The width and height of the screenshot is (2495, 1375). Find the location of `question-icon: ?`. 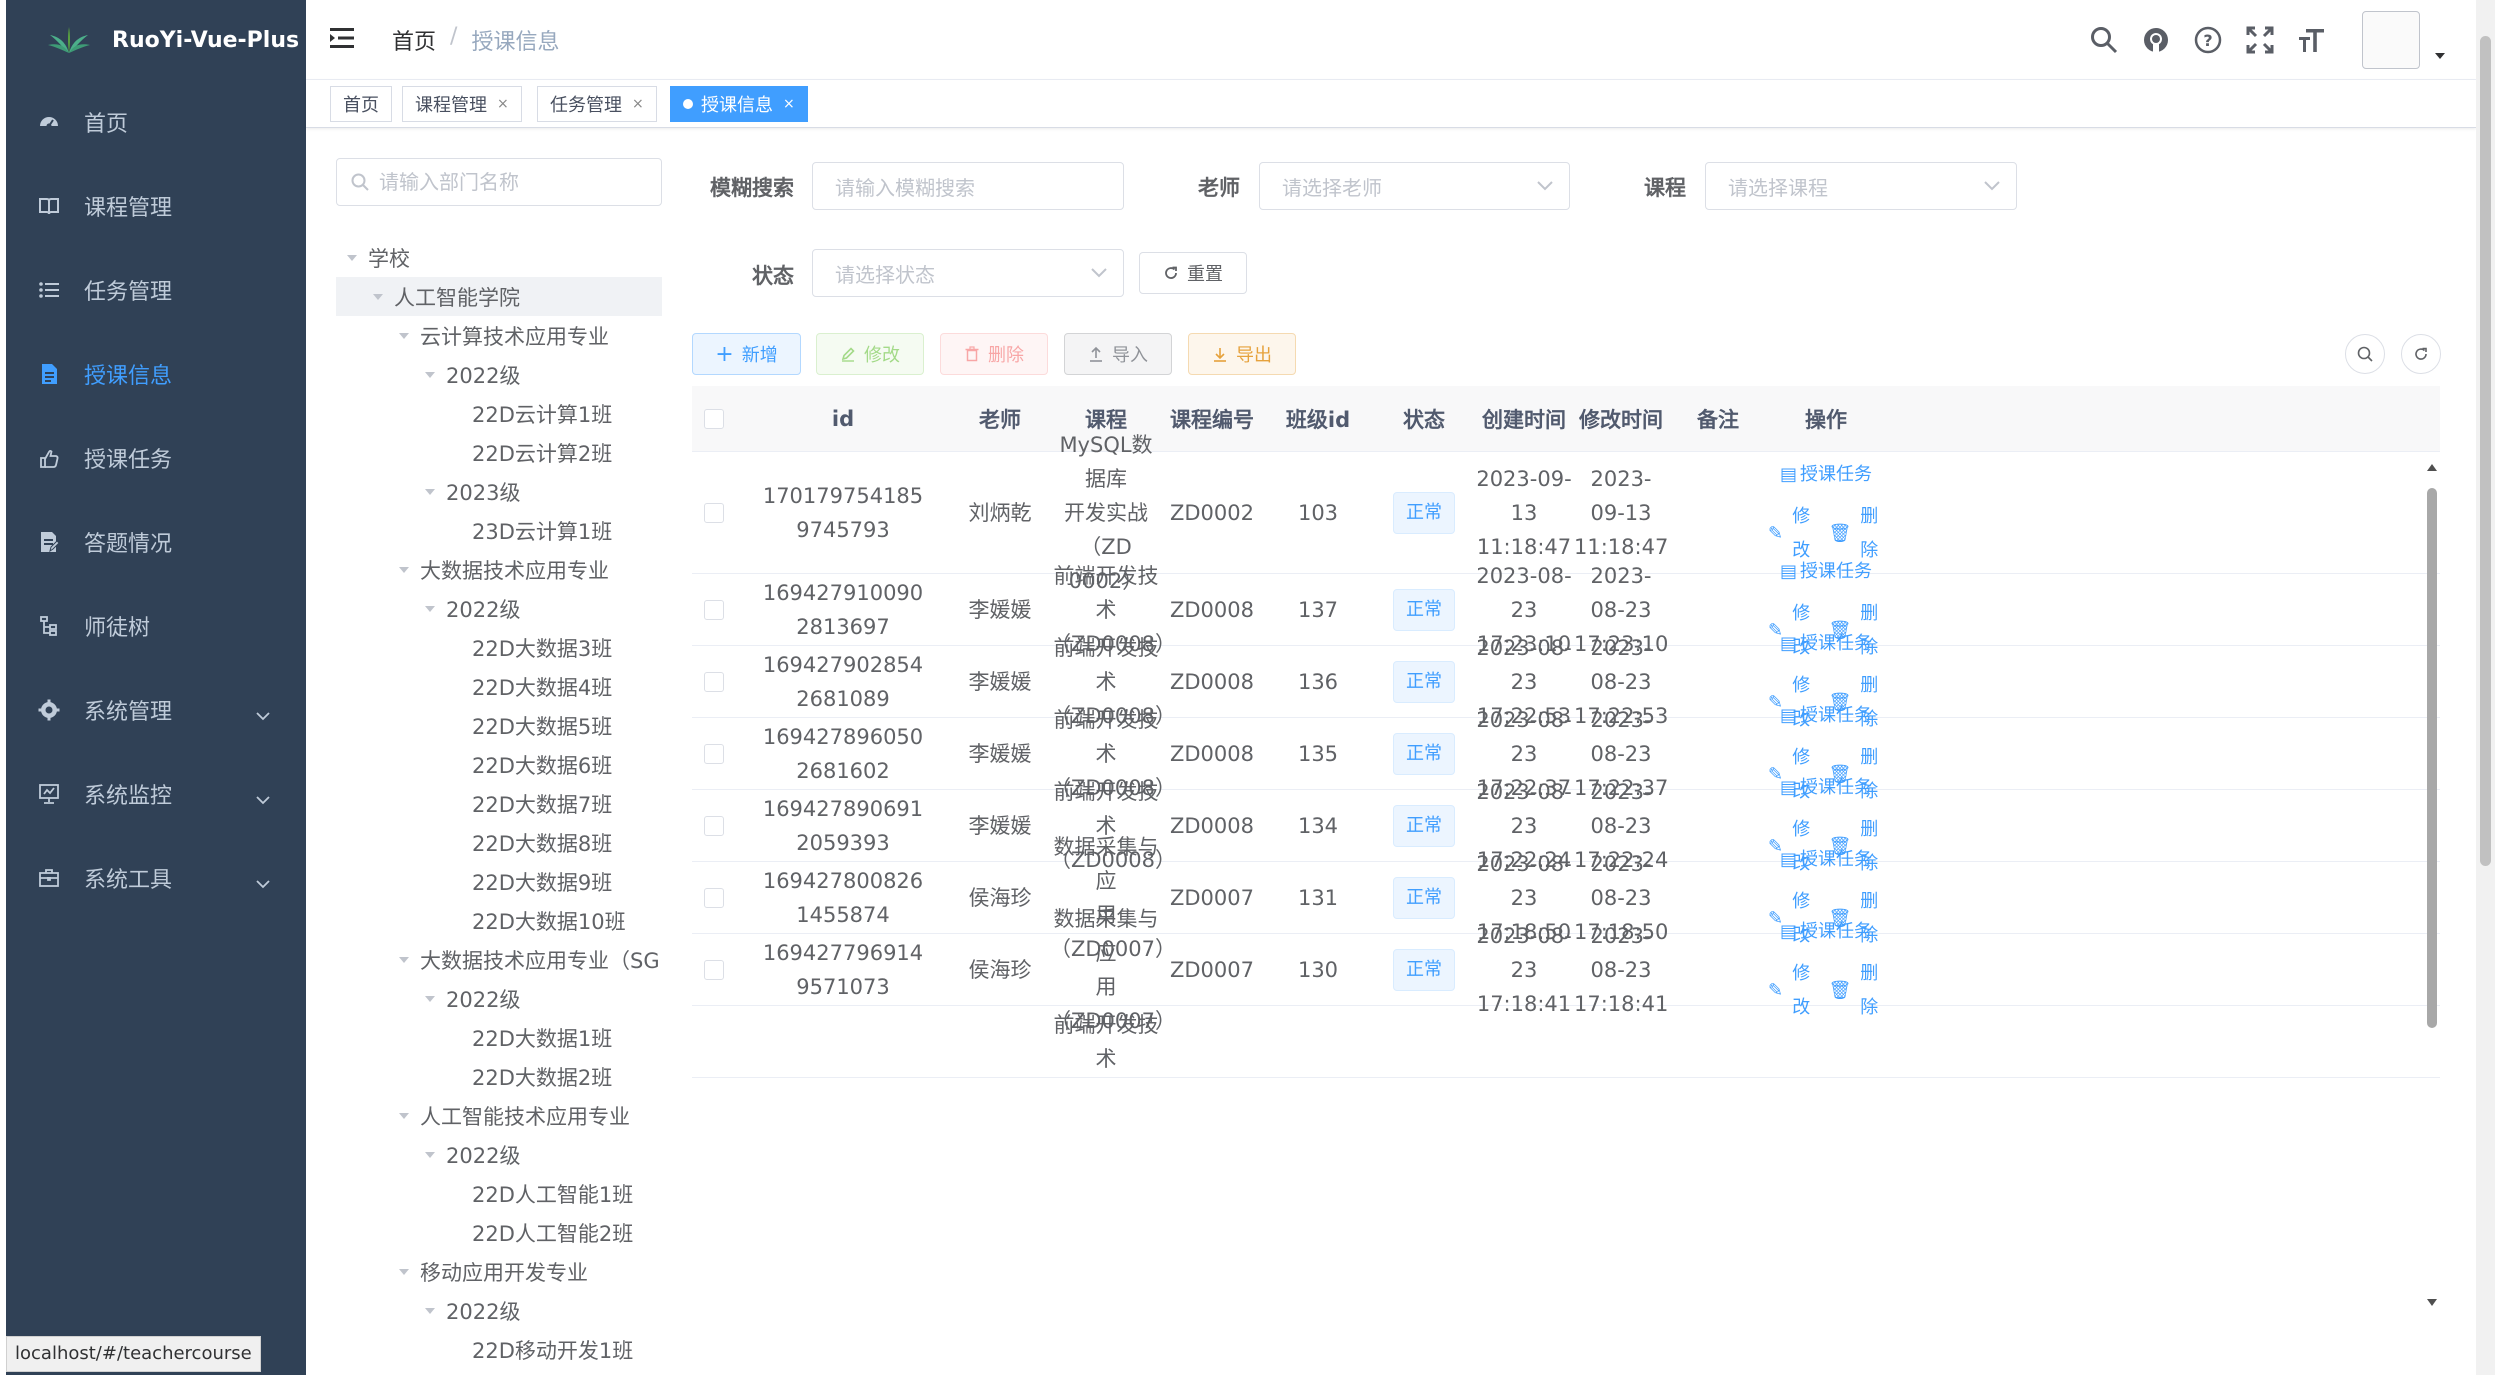

question-icon: ? is located at coordinates (2208, 40).